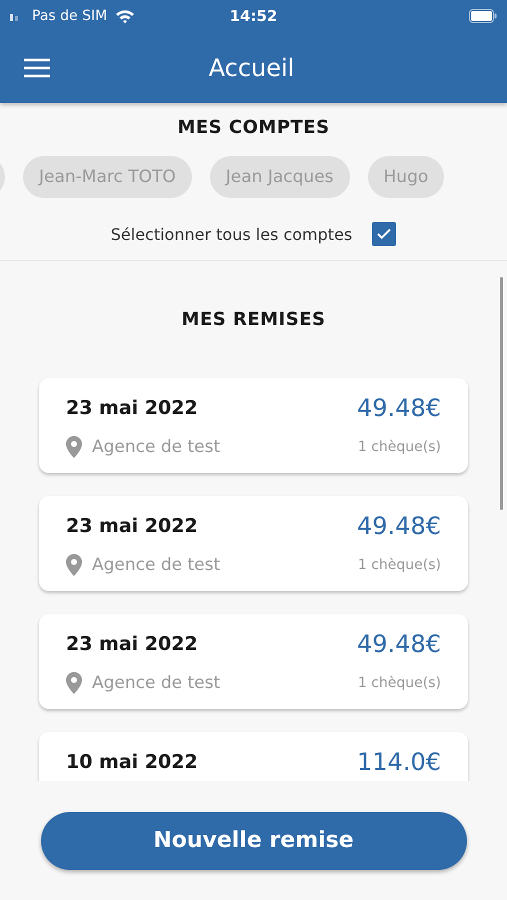 This screenshot has width=507, height=900. I want to click on page-title: Accueil, so click(252, 68).